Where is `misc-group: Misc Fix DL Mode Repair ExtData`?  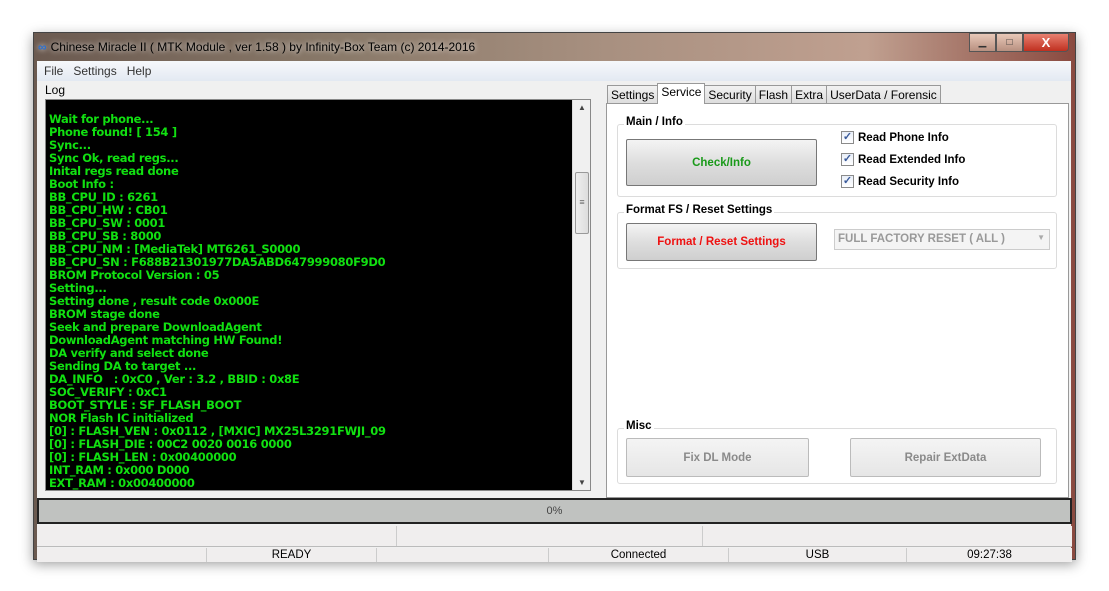
misc-group: Misc Fix DL Mode Repair ExtData is located at coordinates (837, 452).